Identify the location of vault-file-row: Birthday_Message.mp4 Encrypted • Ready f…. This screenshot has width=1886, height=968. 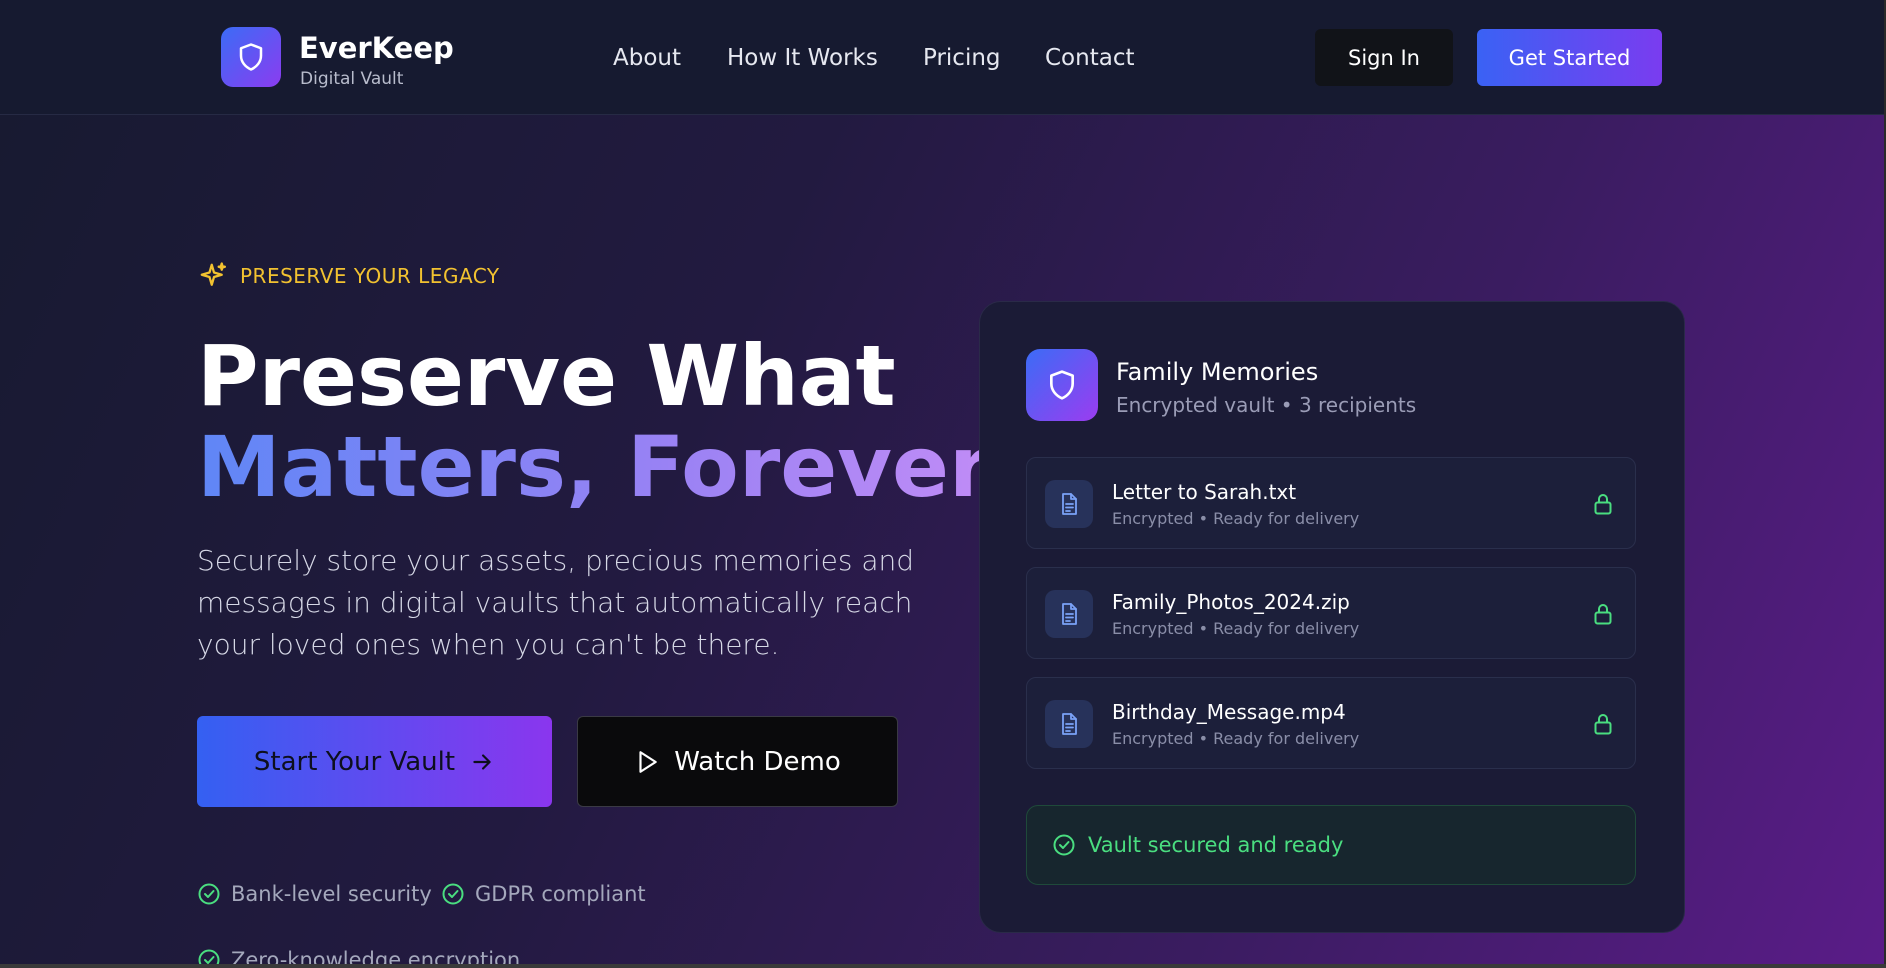
(1331, 723).